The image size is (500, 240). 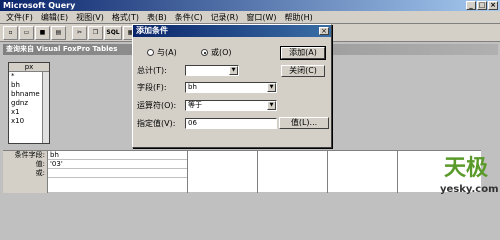 What do you see at coordinates (195, 105) in the screenshot?
I see `operator-value: 等于` at bounding box center [195, 105].